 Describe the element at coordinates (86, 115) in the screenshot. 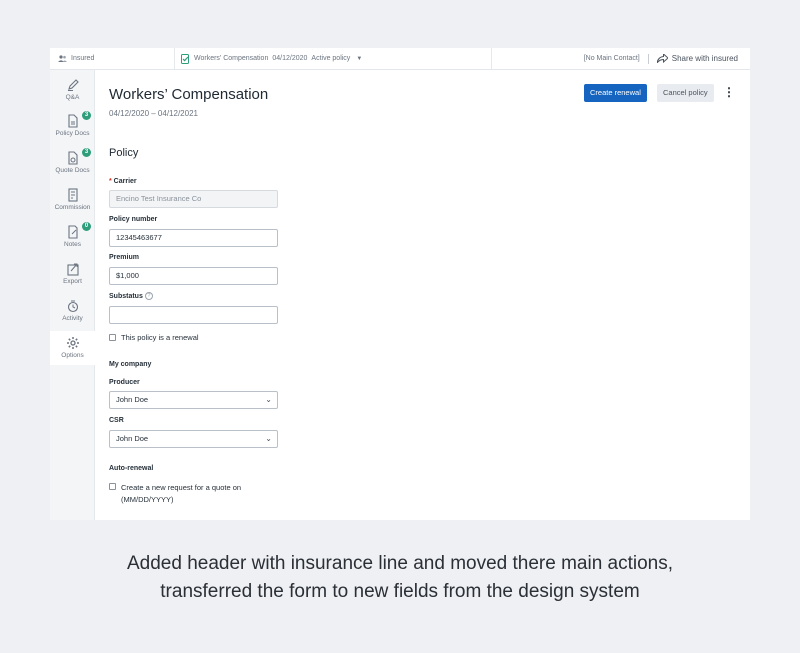

I see `policy-docs-badge: 3` at that location.